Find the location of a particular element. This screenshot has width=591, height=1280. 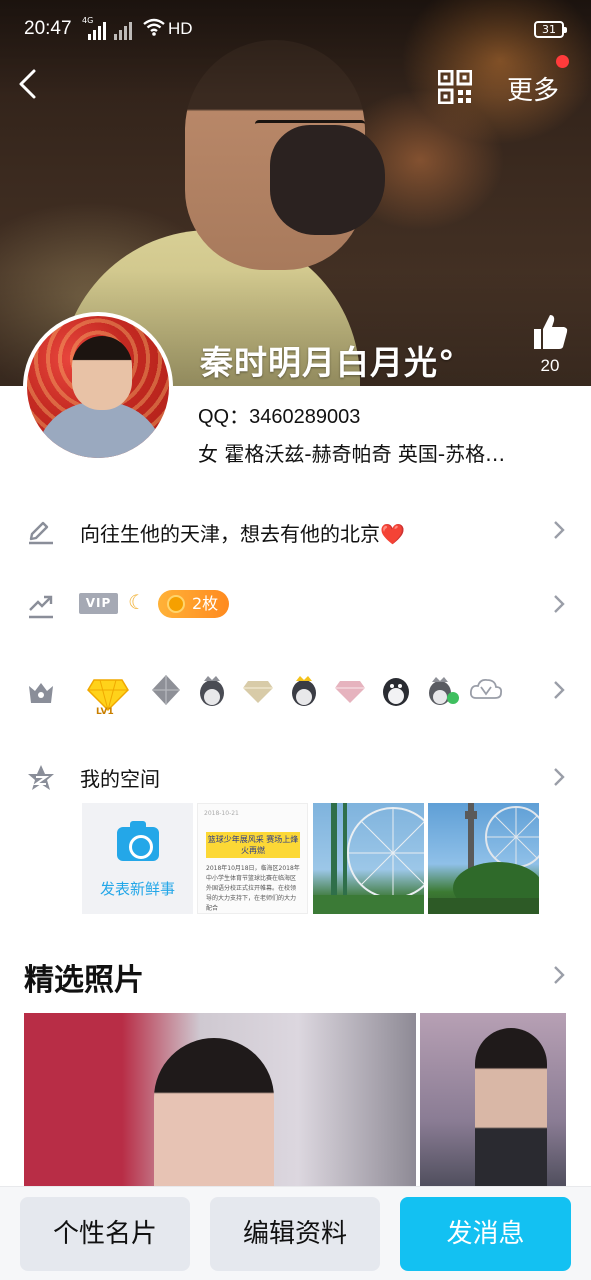

coin-badge-count: 2枚 is located at coordinates (205, 603).